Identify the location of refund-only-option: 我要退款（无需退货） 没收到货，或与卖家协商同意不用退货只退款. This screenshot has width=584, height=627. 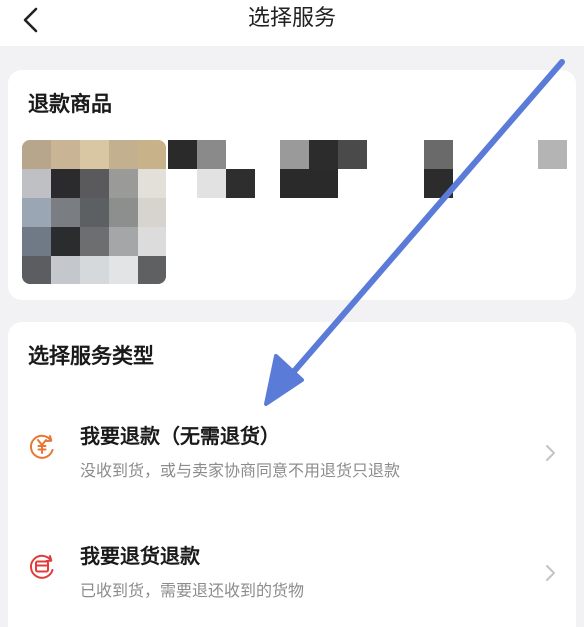
(292, 447).